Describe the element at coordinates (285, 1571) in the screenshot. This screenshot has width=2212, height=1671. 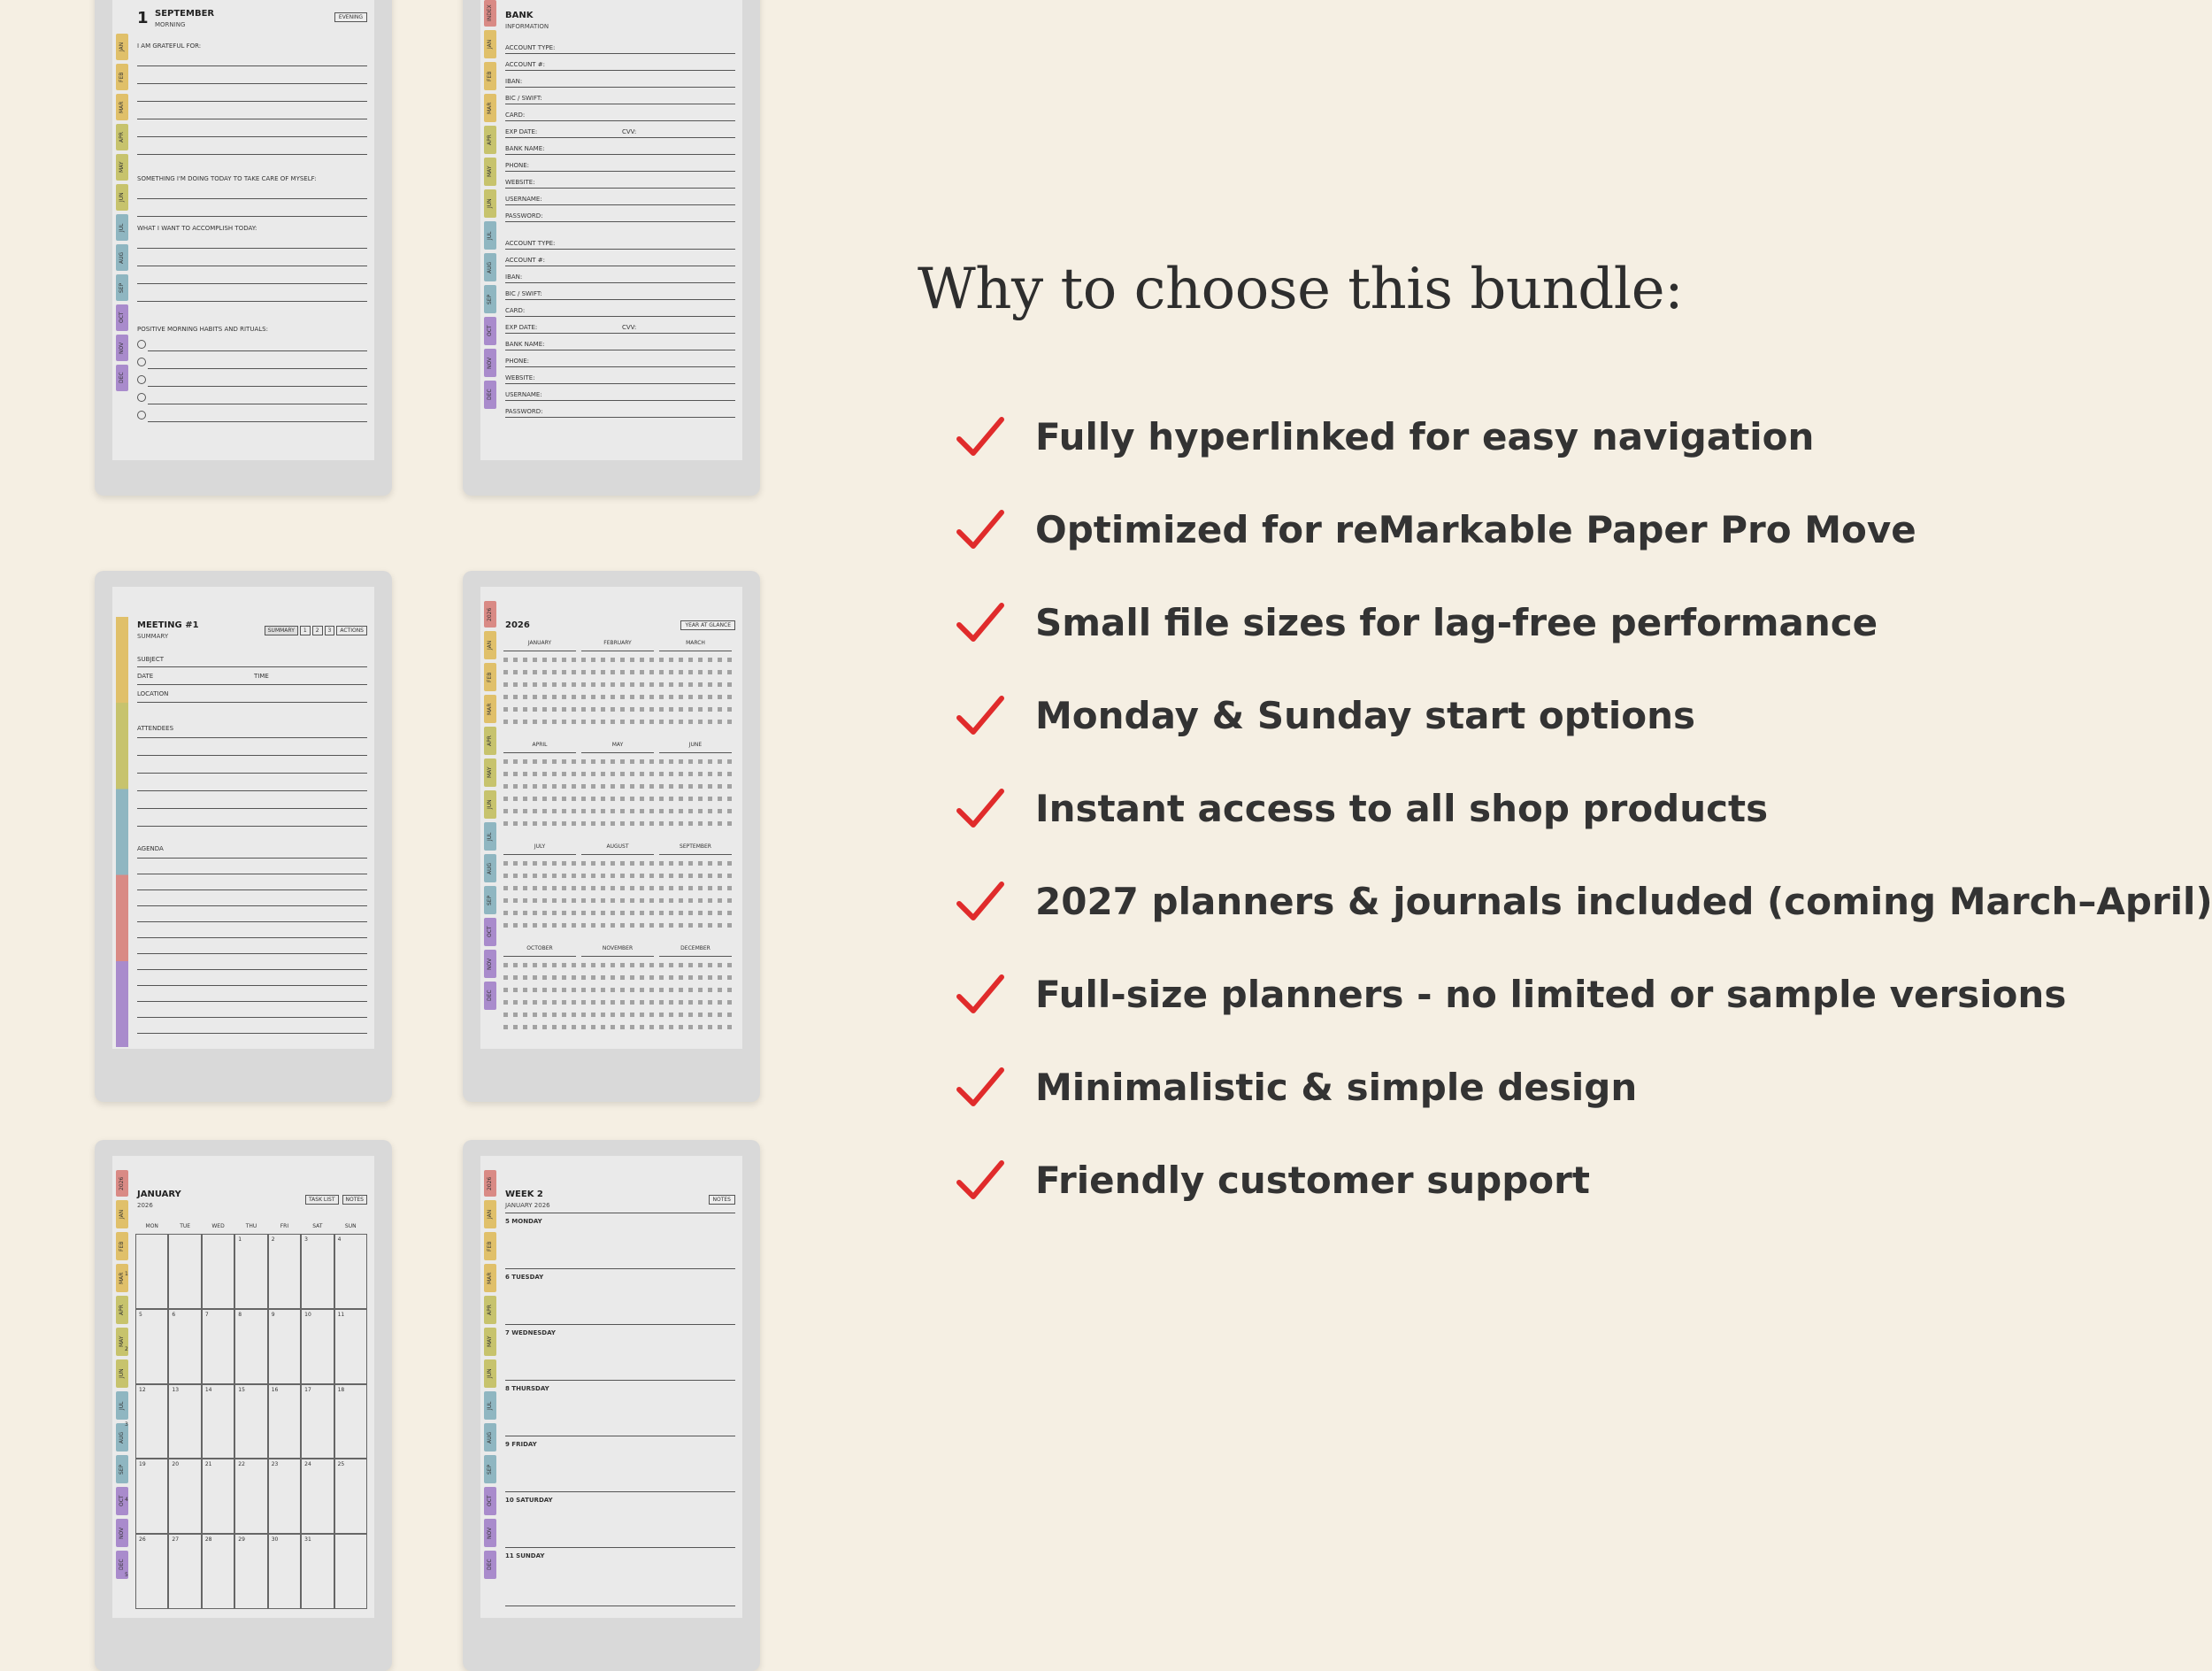
I see `day-cell: 30` at that location.